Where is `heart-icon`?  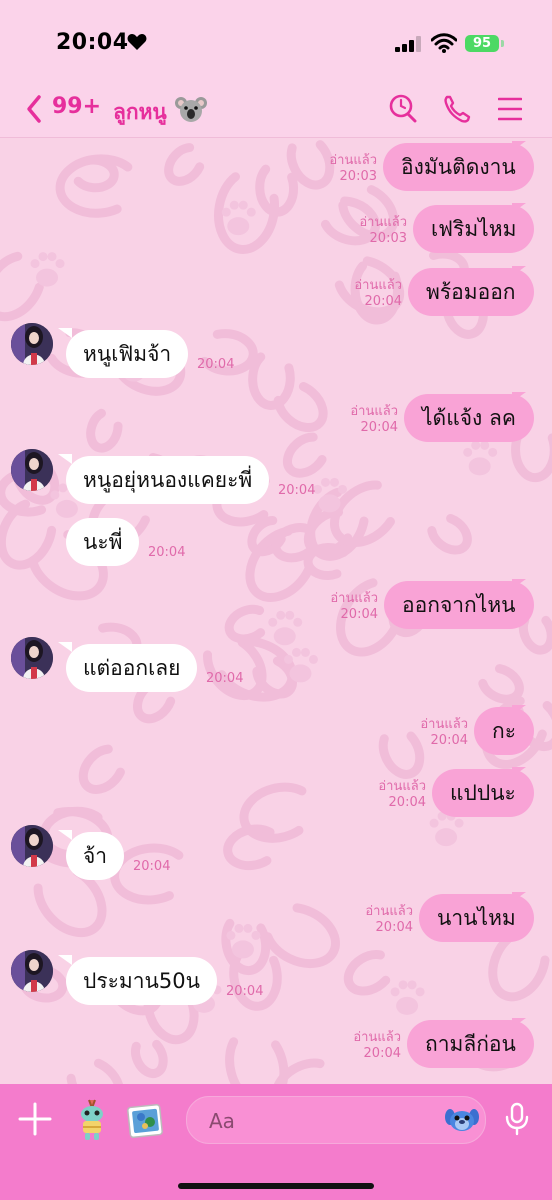
heart-icon is located at coordinates (137, 42).